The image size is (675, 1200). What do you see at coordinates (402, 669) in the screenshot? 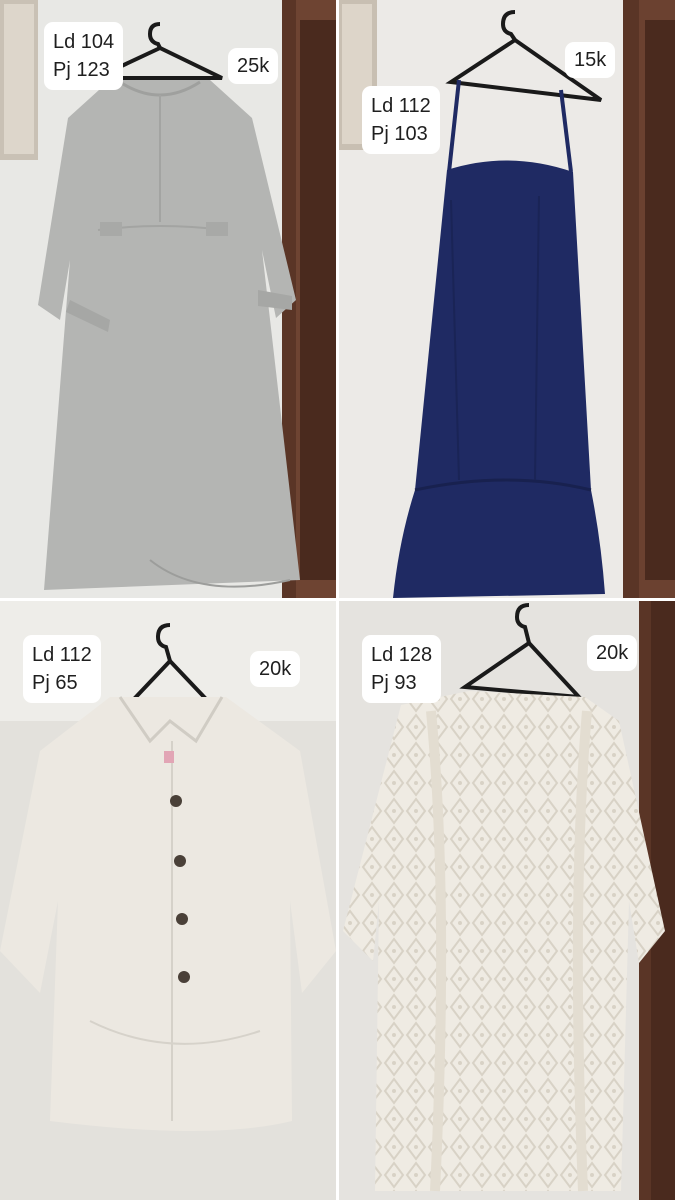
I see `size-label: Ld 128 Pj 93` at bounding box center [402, 669].